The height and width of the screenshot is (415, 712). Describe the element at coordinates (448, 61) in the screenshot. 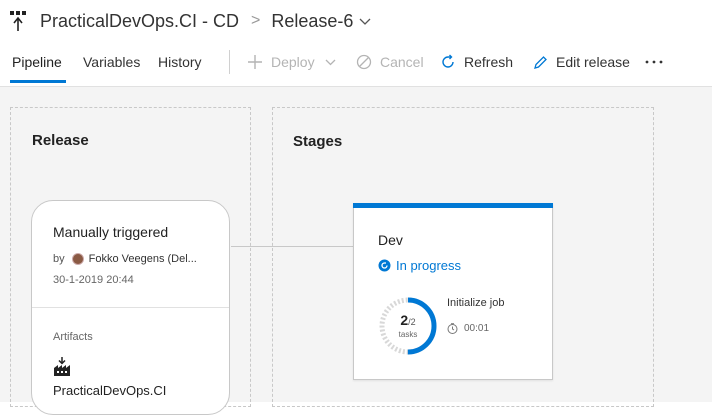

I see `refresh-icon` at that location.